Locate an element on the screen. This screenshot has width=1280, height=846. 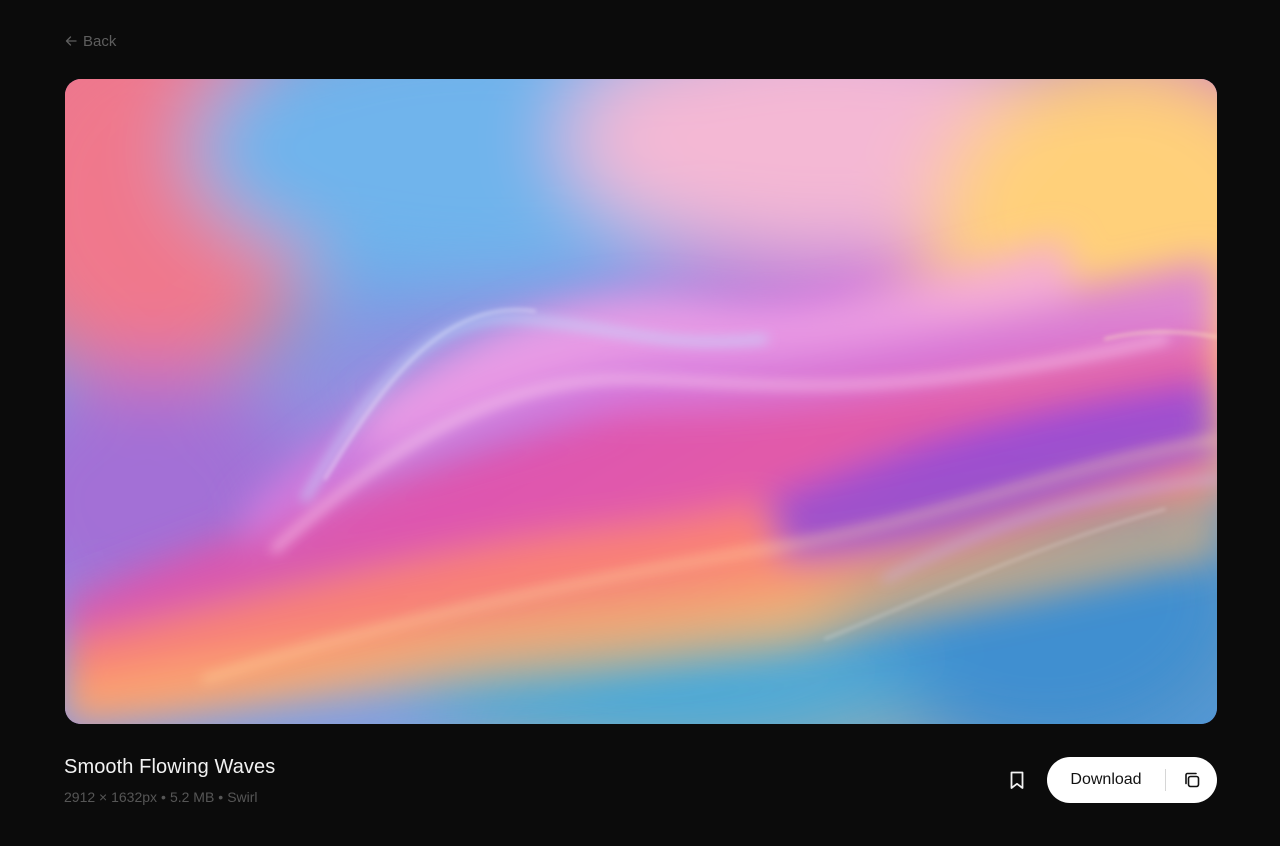
download-button-group: Download is located at coordinates (1132, 780).